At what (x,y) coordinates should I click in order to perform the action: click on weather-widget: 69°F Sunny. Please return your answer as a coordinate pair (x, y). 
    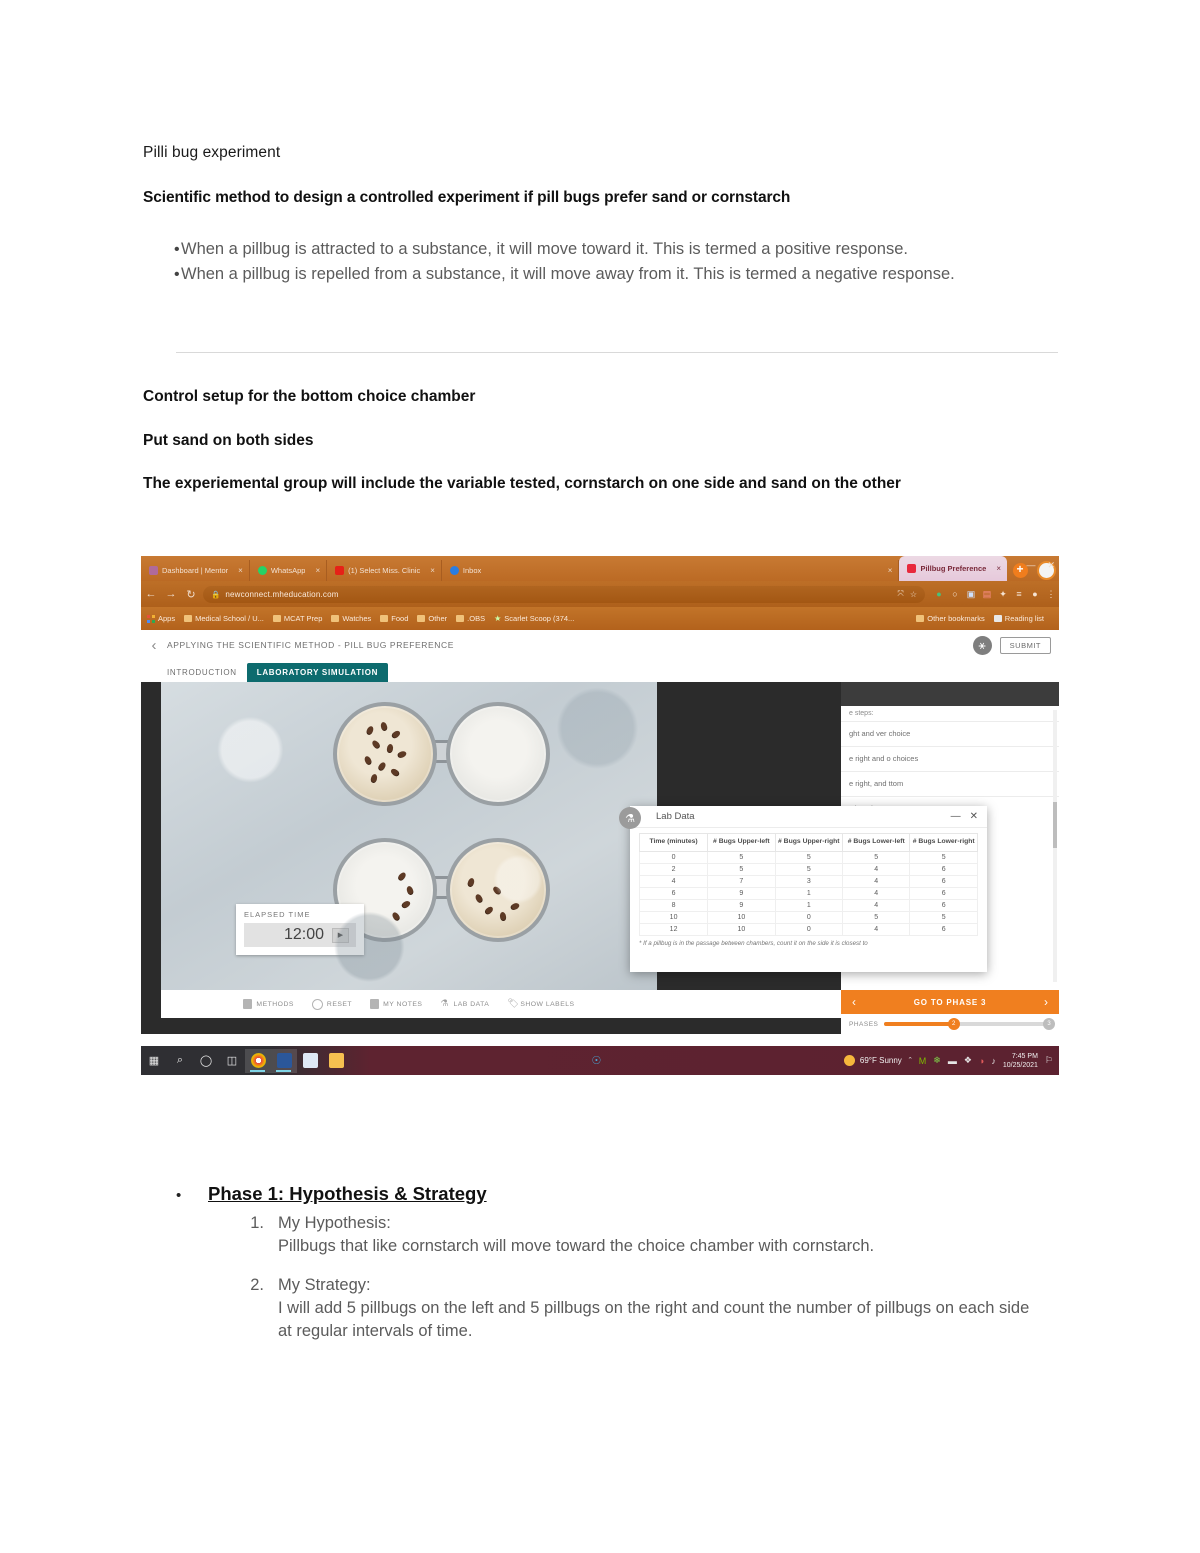
    Looking at the image, I should click on (872, 1060).